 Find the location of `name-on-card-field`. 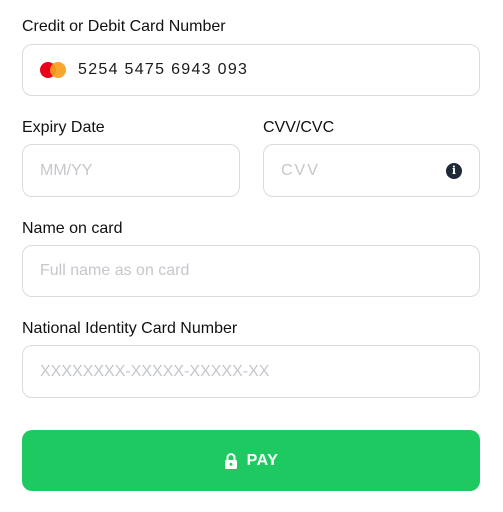

name-on-card-field is located at coordinates (251, 271).